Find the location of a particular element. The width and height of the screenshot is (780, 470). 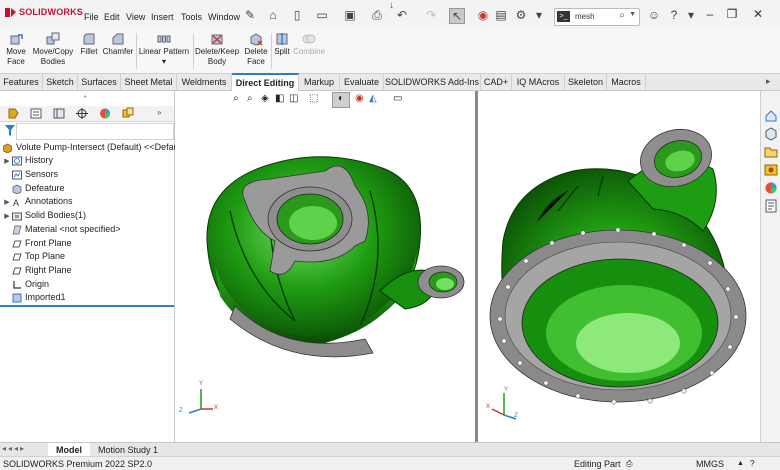

tree-item-right-plane: Right Plane is located at coordinates (37, 270).